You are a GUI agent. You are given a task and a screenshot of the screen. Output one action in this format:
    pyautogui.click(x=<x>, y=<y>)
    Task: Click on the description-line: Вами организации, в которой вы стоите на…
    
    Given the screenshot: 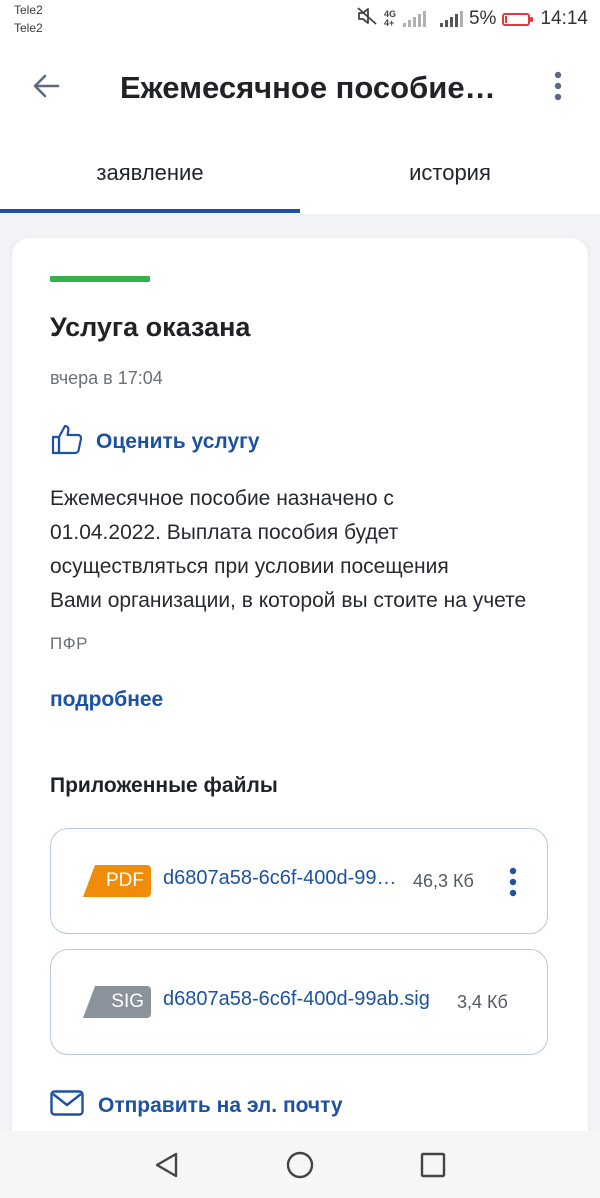 What is the action you would take?
    pyautogui.click(x=288, y=600)
    